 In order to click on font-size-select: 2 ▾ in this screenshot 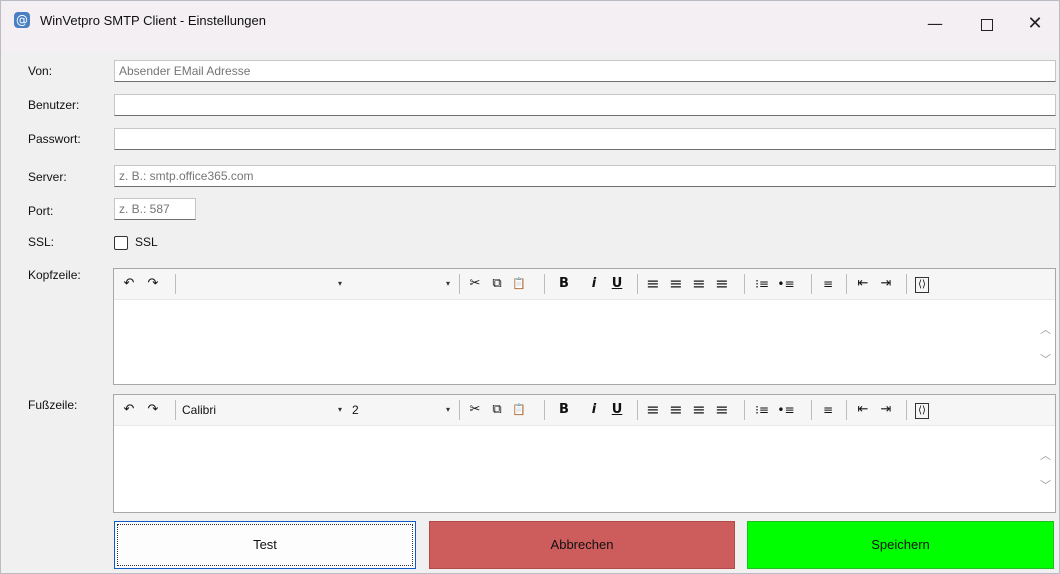, I will do `click(401, 410)`.